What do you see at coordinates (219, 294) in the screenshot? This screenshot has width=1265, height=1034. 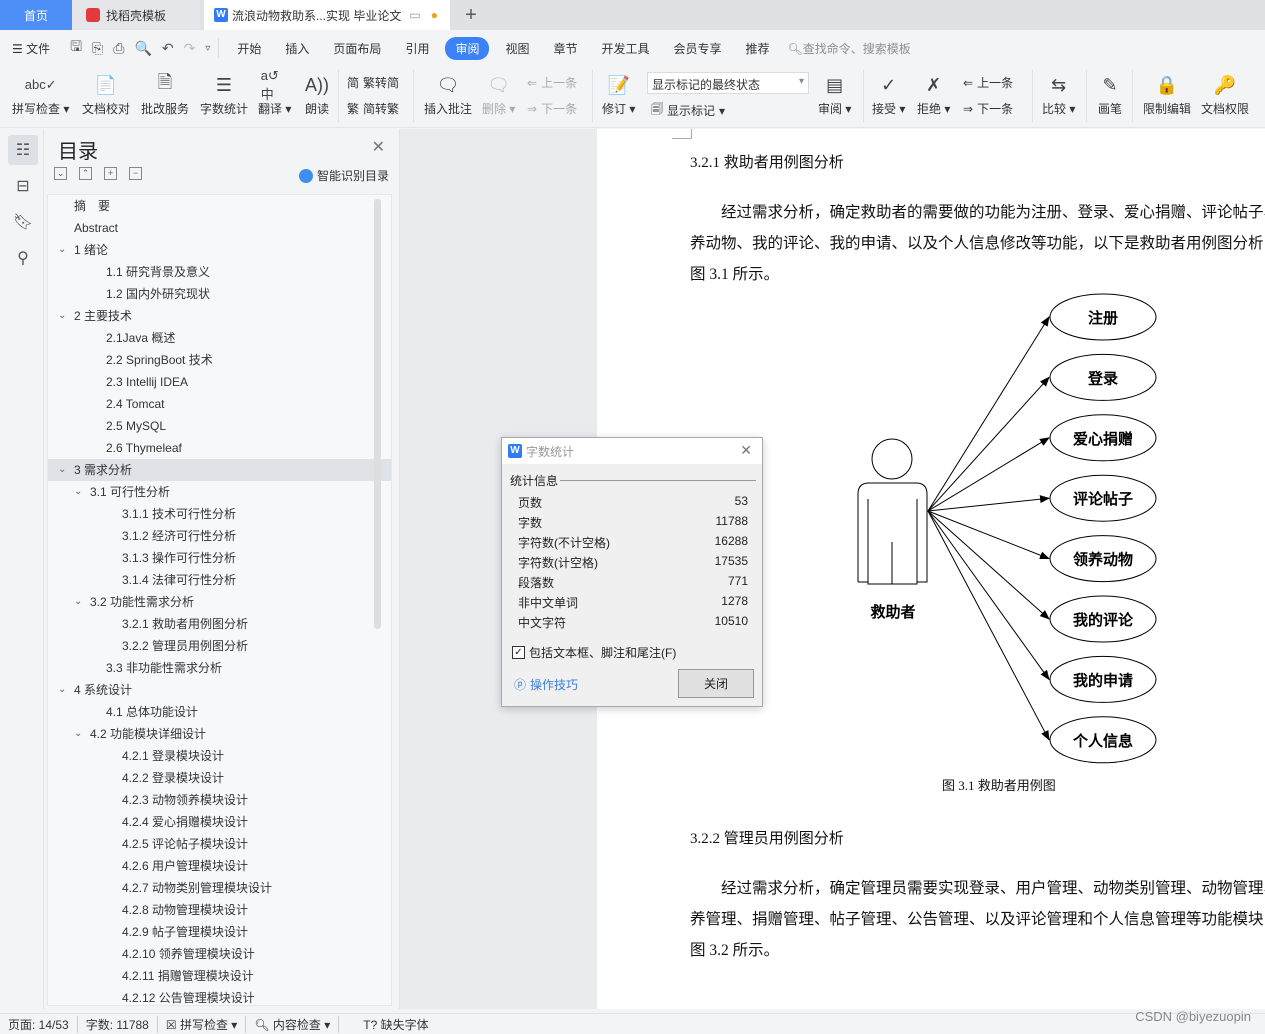 I see `toc-item: 1.2 国内外研究现状` at bounding box center [219, 294].